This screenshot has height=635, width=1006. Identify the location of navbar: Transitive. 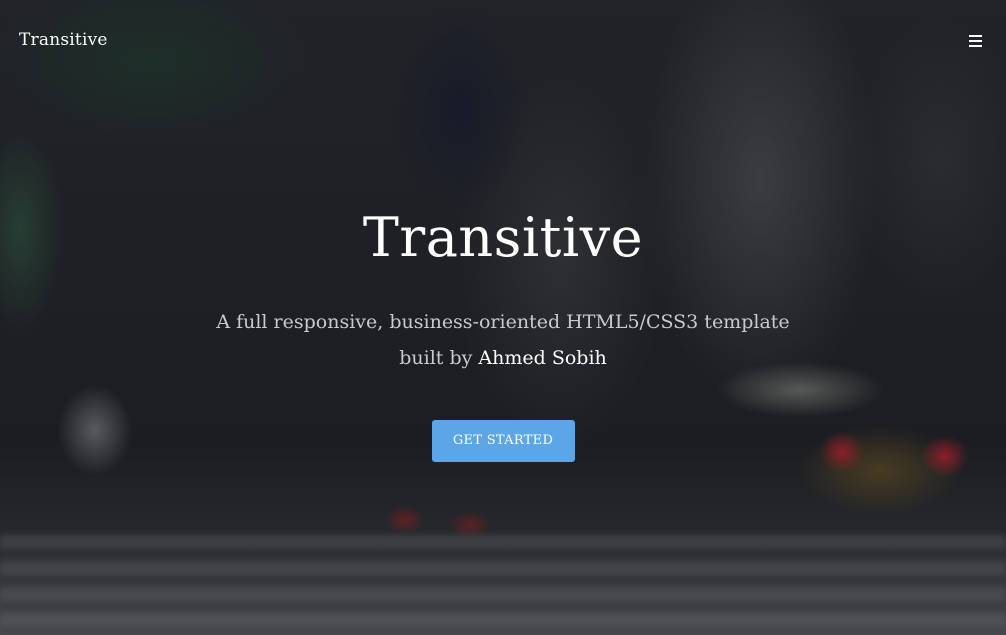
(503, 41).